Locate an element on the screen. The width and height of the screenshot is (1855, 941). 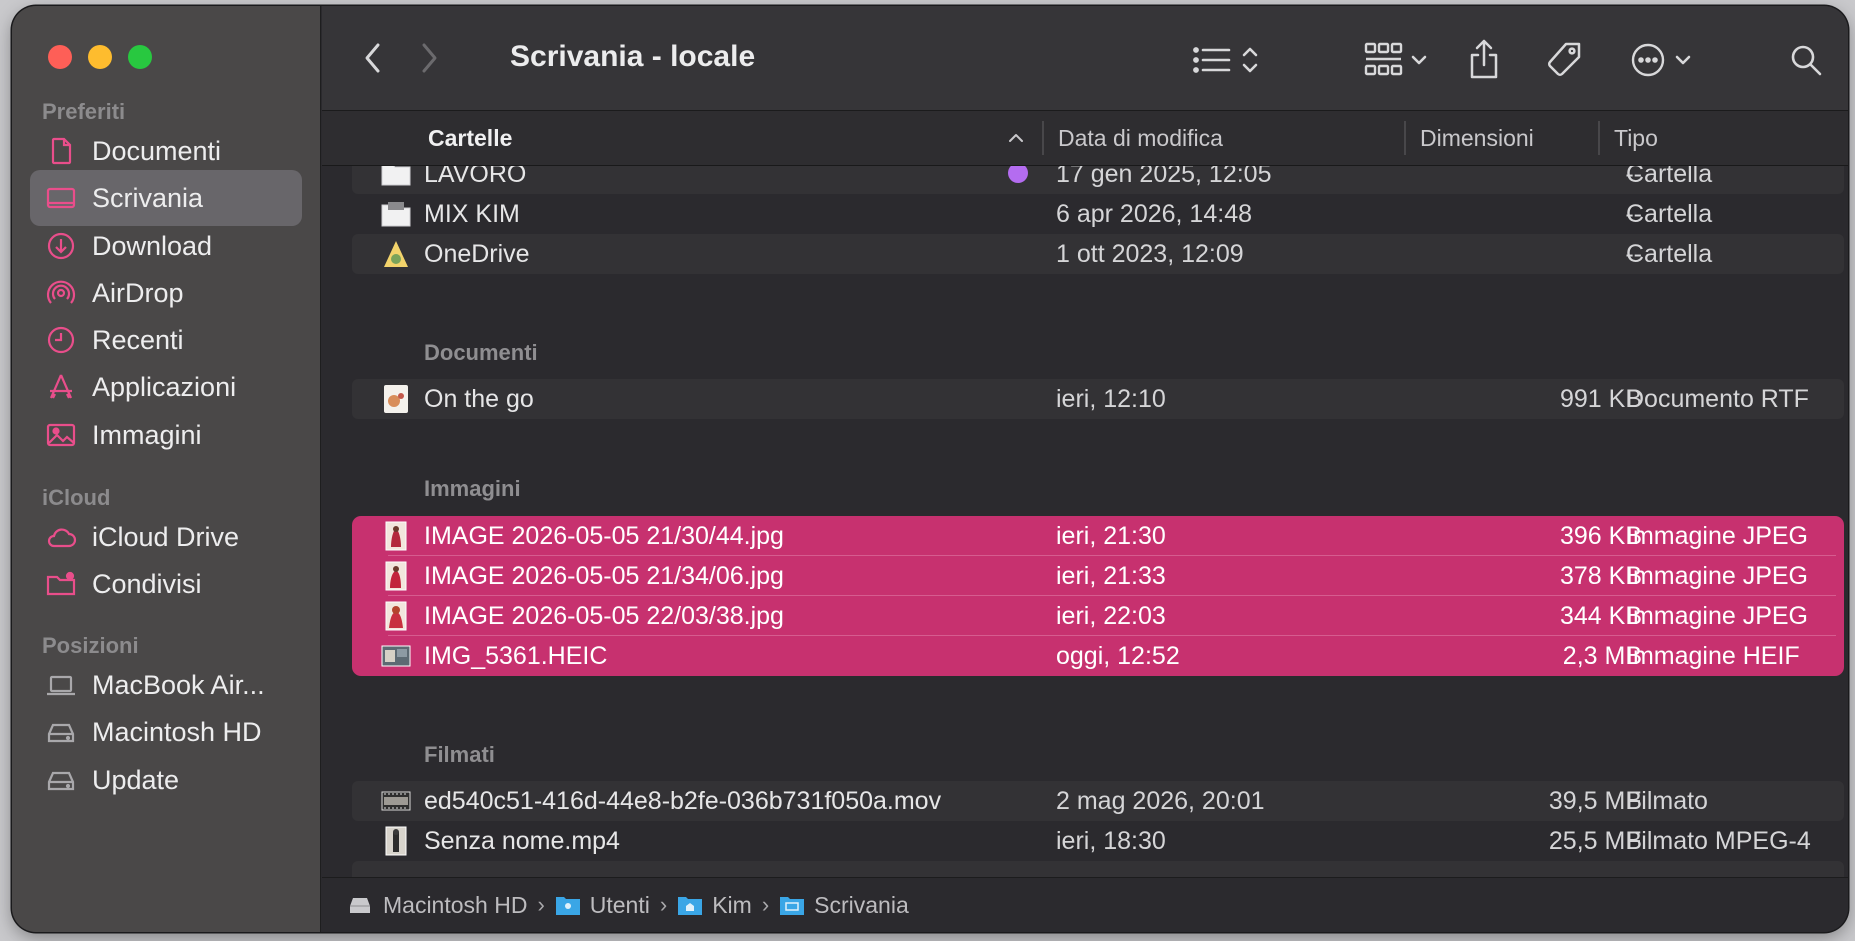
close-window-button is located at coordinates (60, 57).